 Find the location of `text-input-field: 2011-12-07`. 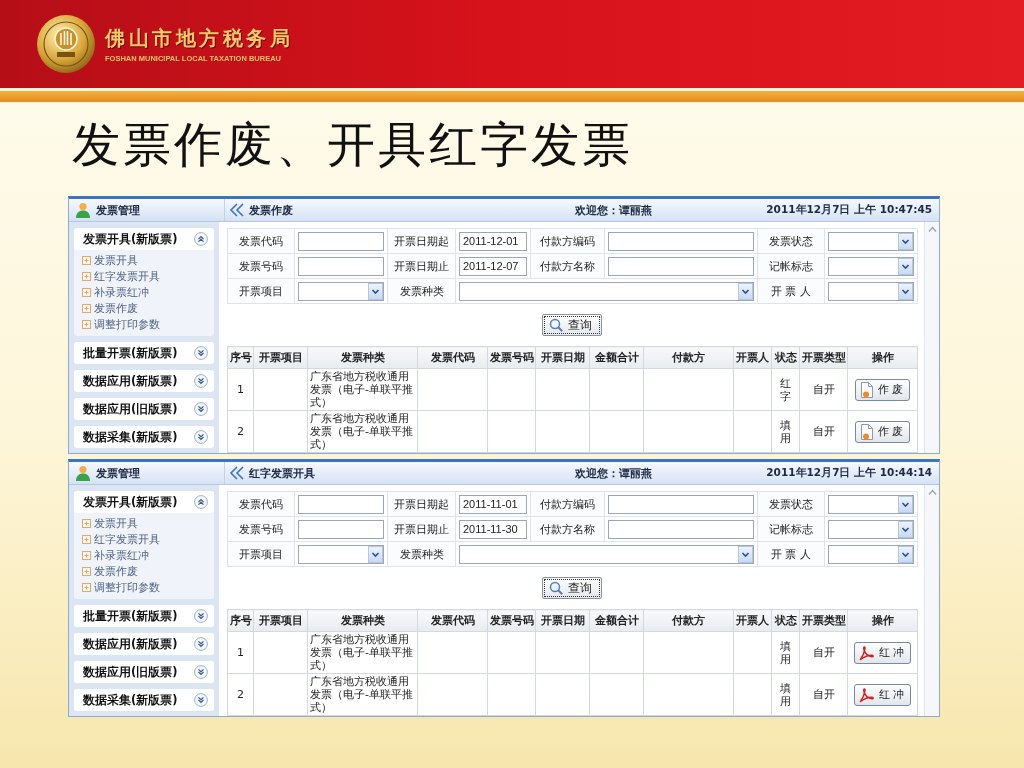

text-input-field: 2011-12-07 is located at coordinates (493, 266).